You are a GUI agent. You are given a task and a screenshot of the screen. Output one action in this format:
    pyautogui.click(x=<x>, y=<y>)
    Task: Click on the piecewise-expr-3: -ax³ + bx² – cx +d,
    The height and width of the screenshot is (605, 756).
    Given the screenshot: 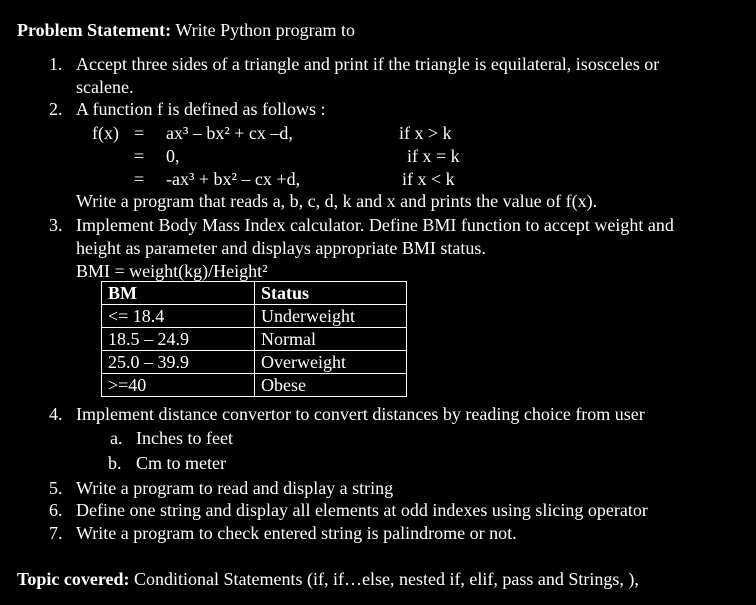 What is the action you would take?
    pyautogui.click(x=233, y=179)
    